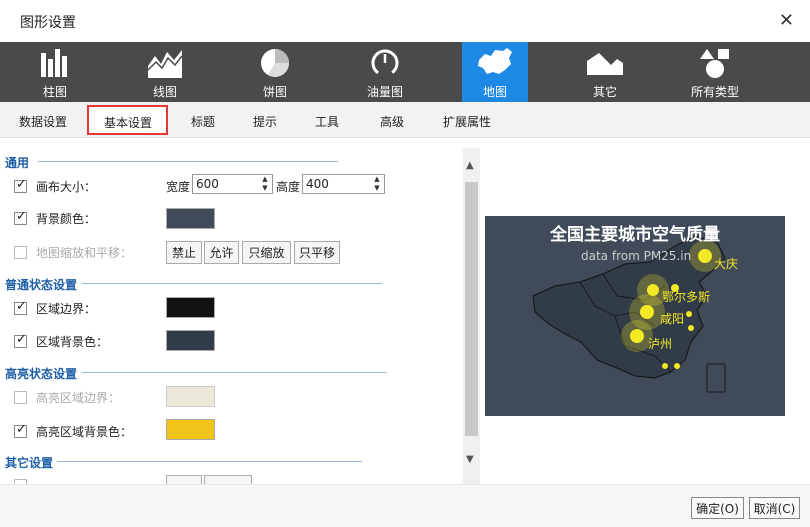  I want to click on tab-data-settings: 数据设置, so click(43, 121).